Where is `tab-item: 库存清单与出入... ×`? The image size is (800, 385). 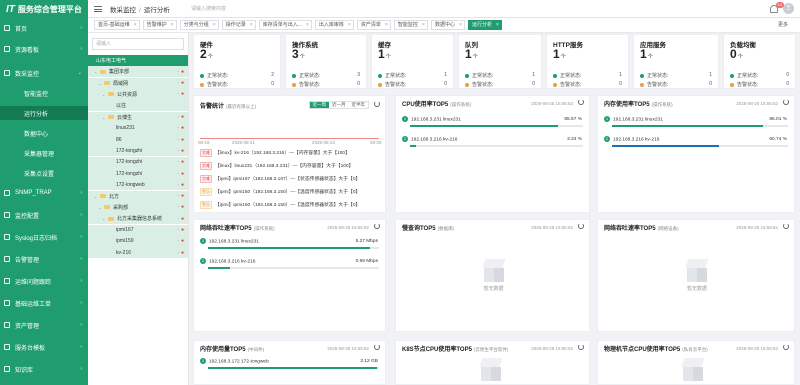 tab-item: 库存清单与出入... × is located at coordinates (285, 25).